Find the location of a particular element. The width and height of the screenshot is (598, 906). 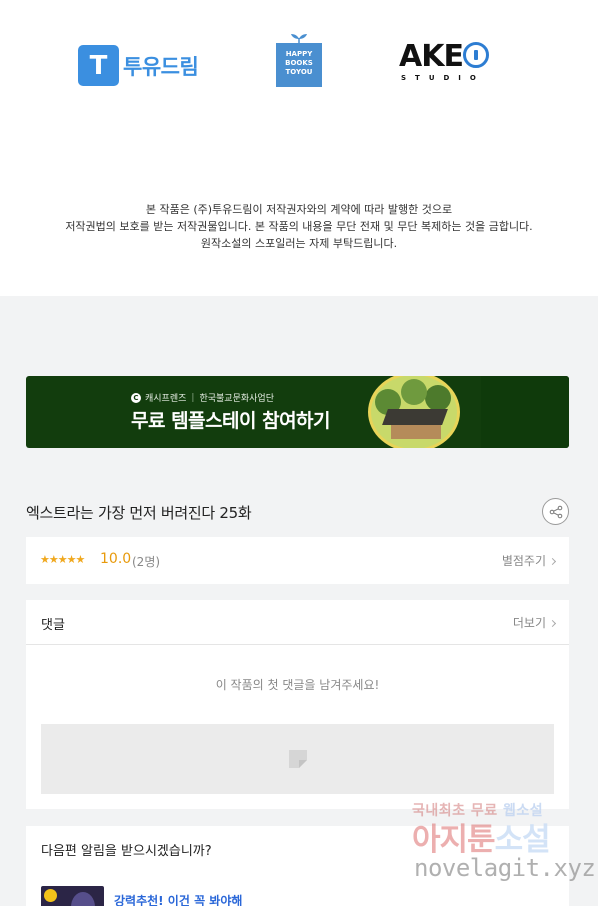

tudream-logo-letter: T is located at coordinates (98, 65).